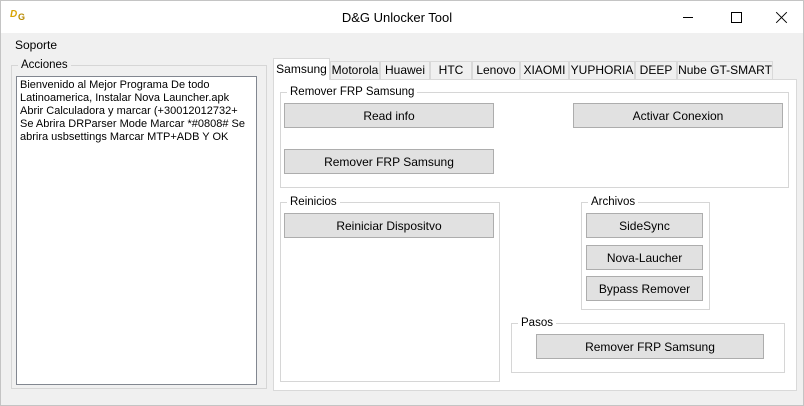 This screenshot has height=406, width=804. Describe the element at coordinates (678, 115) in the screenshot. I see `activar-conexion-button: Activar Conexion` at that location.